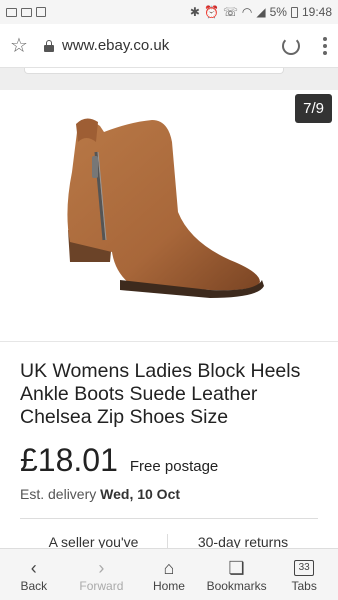  I want to click on system-icons: ✱ ⏰ ☏ ◠ ◢ 5% 19:48, so click(261, 12).